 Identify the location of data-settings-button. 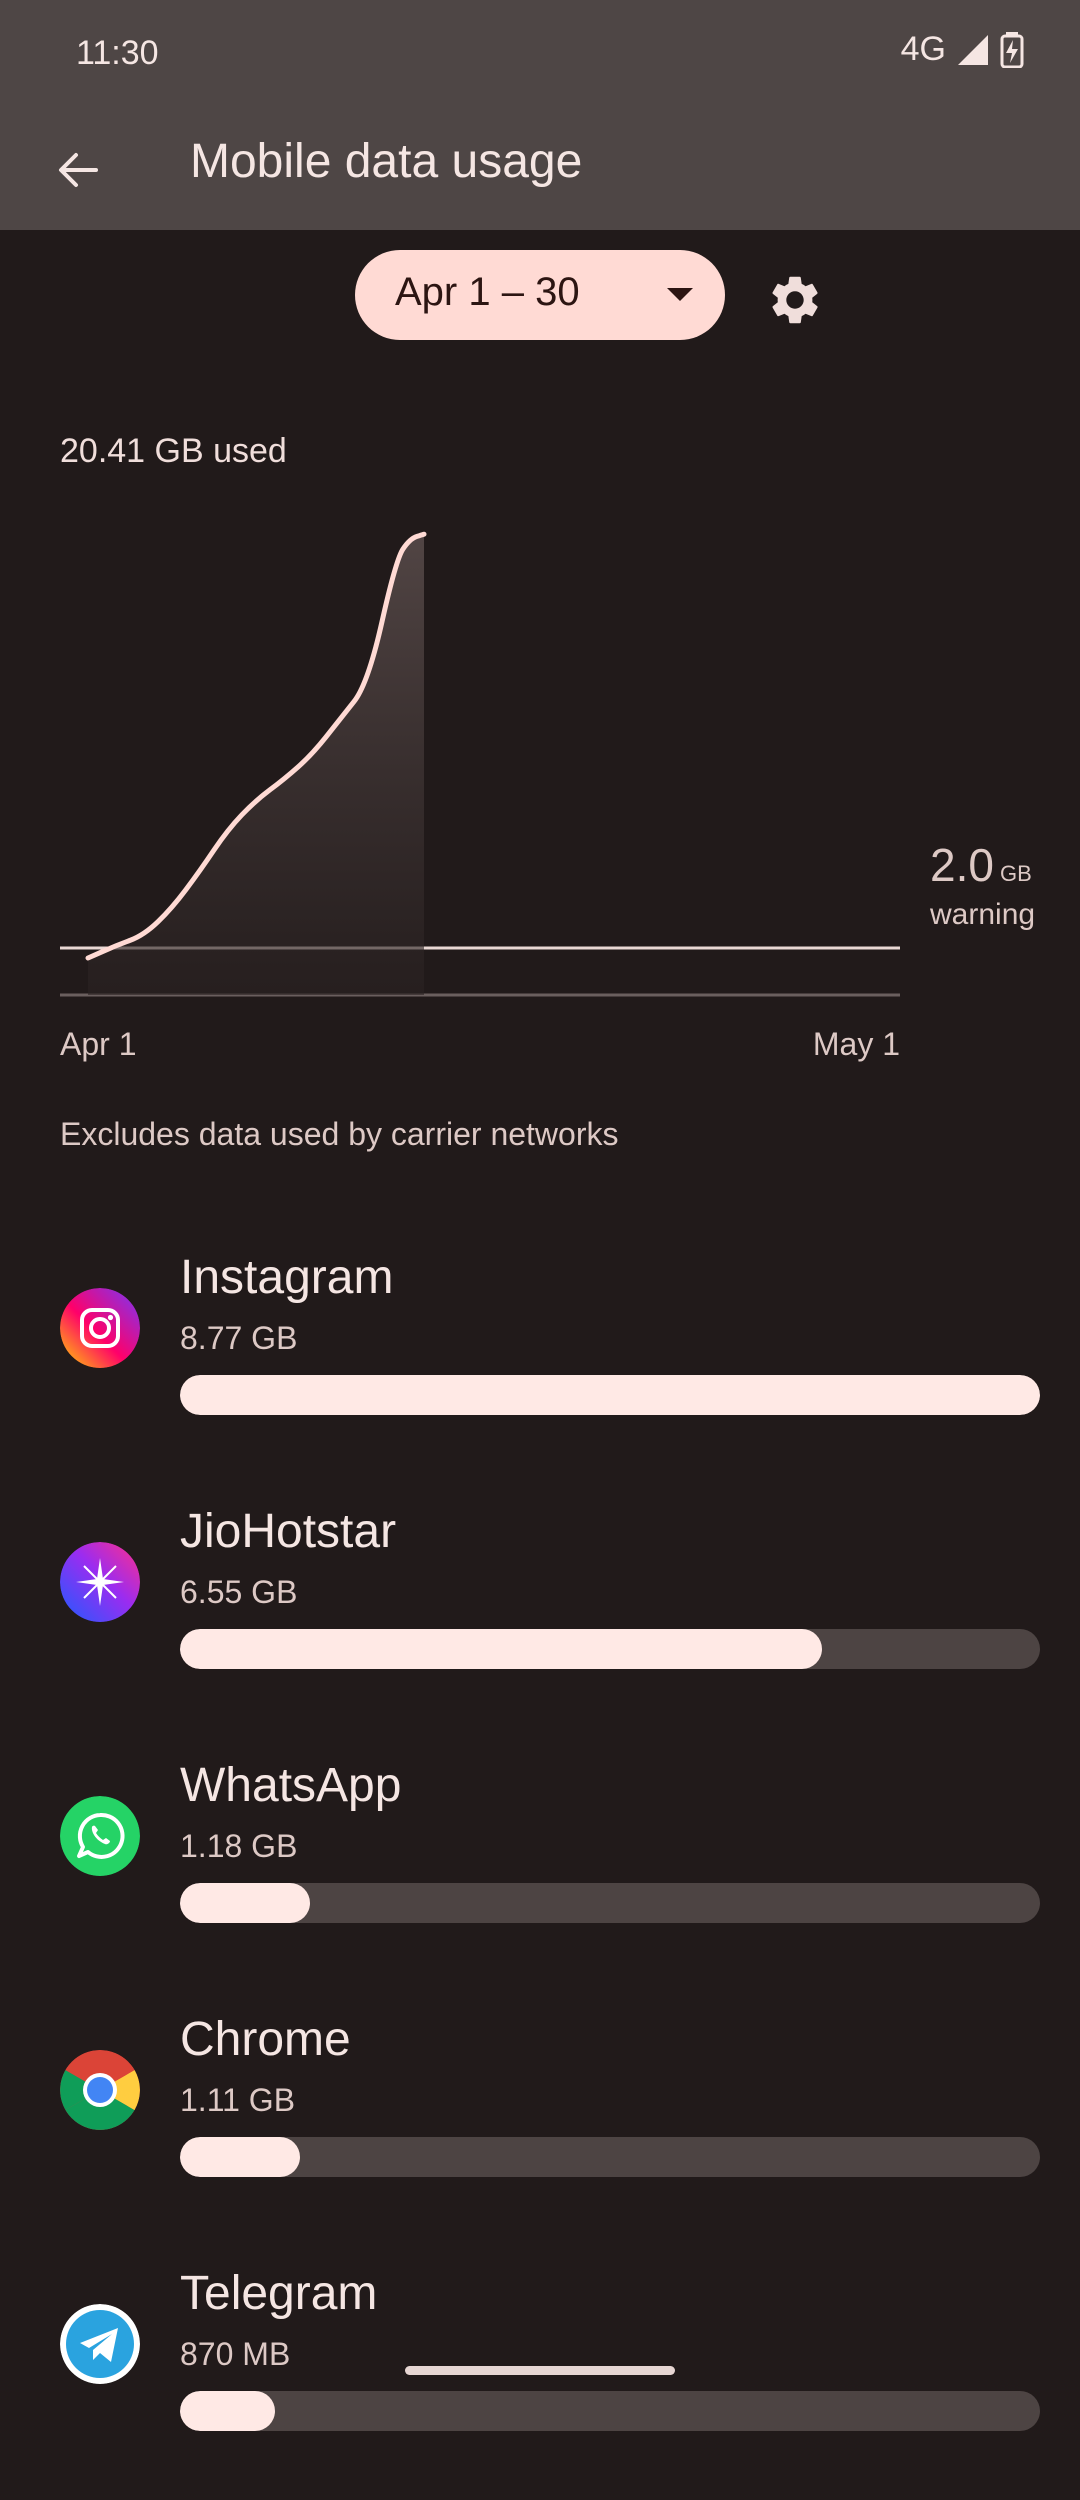
(795, 300).